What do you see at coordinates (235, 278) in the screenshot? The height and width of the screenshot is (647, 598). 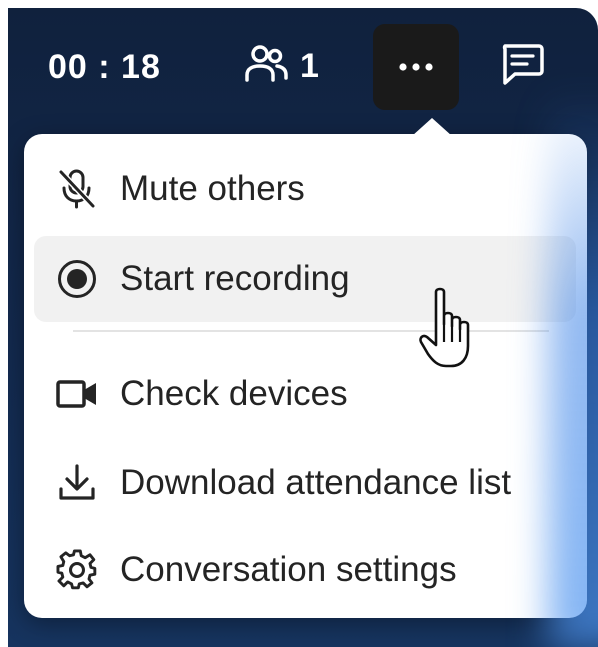 I see `menu-item-label: Start recording` at bounding box center [235, 278].